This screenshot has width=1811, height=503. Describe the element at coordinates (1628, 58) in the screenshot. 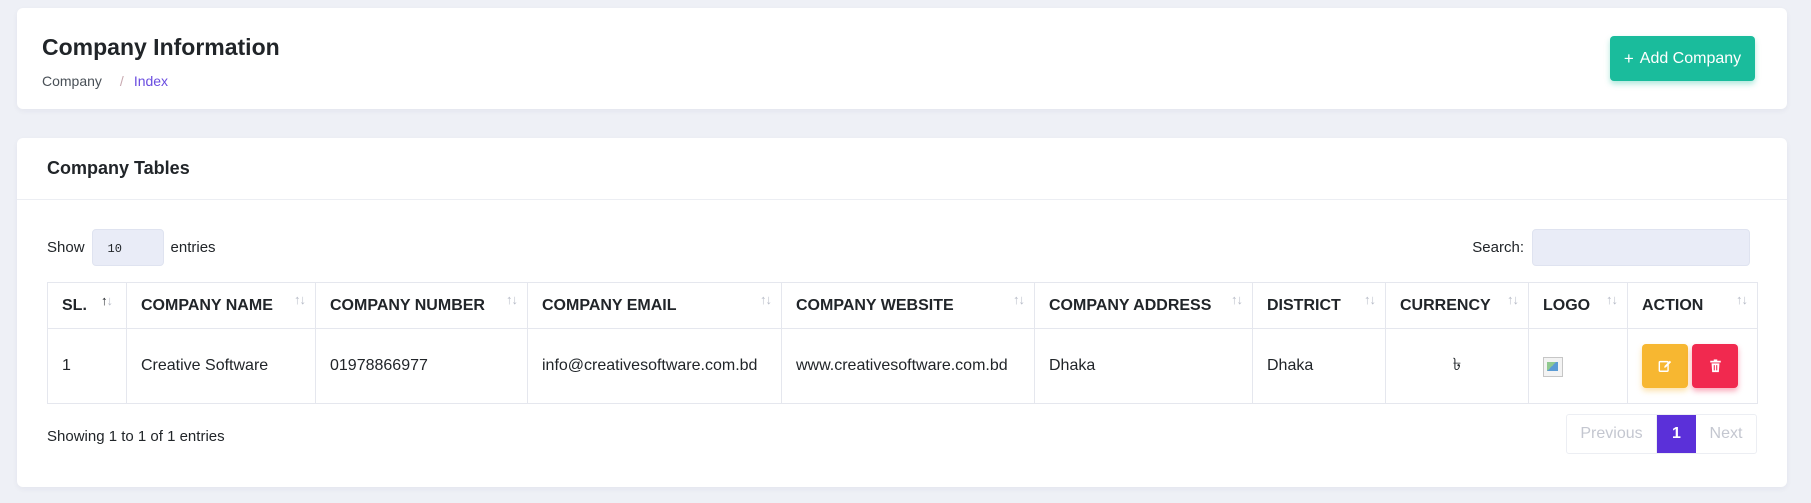

I see `plus-icon: +` at that location.